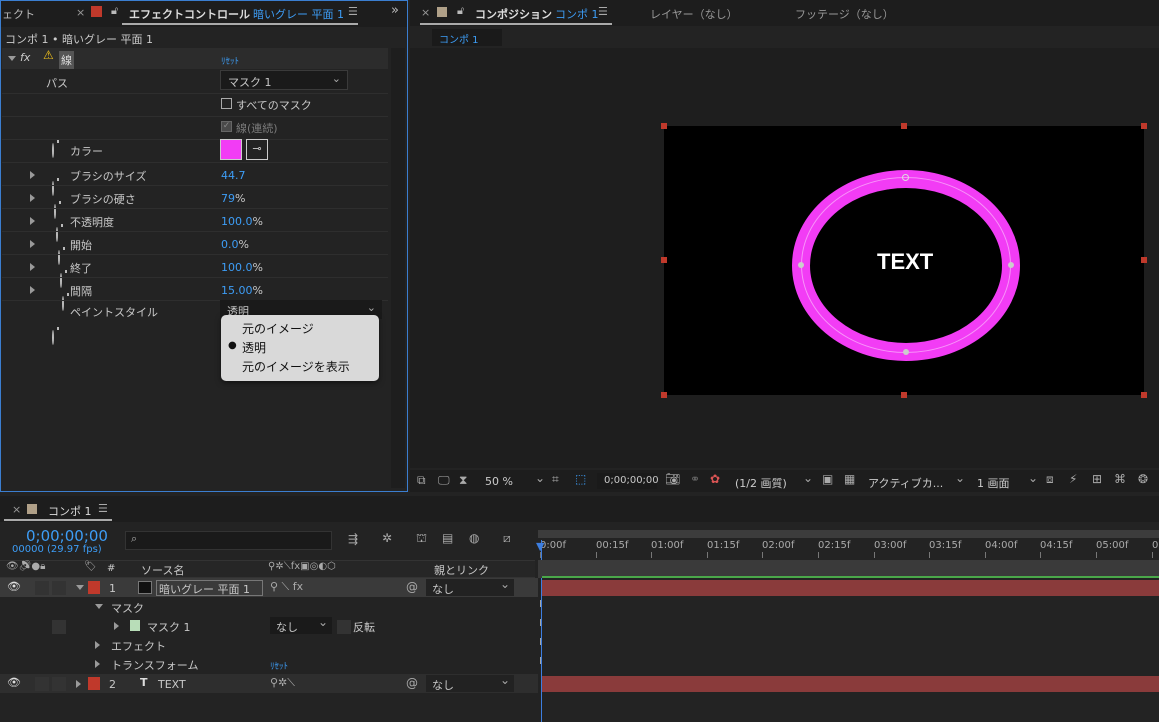 This screenshot has height=722, width=1159. I want to click on fast-preview-icon: ⚡, so click(1073, 479).